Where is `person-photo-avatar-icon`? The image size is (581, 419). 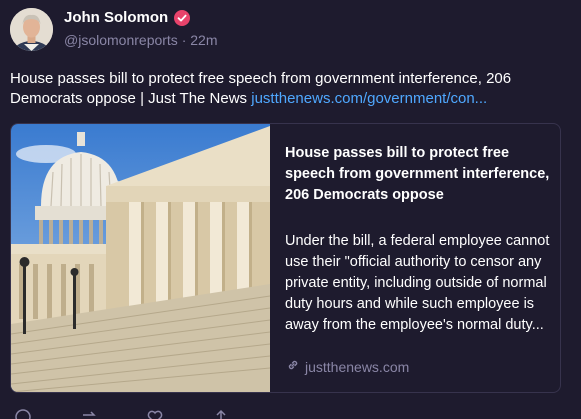 person-photo-avatar-icon is located at coordinates (31, 29).